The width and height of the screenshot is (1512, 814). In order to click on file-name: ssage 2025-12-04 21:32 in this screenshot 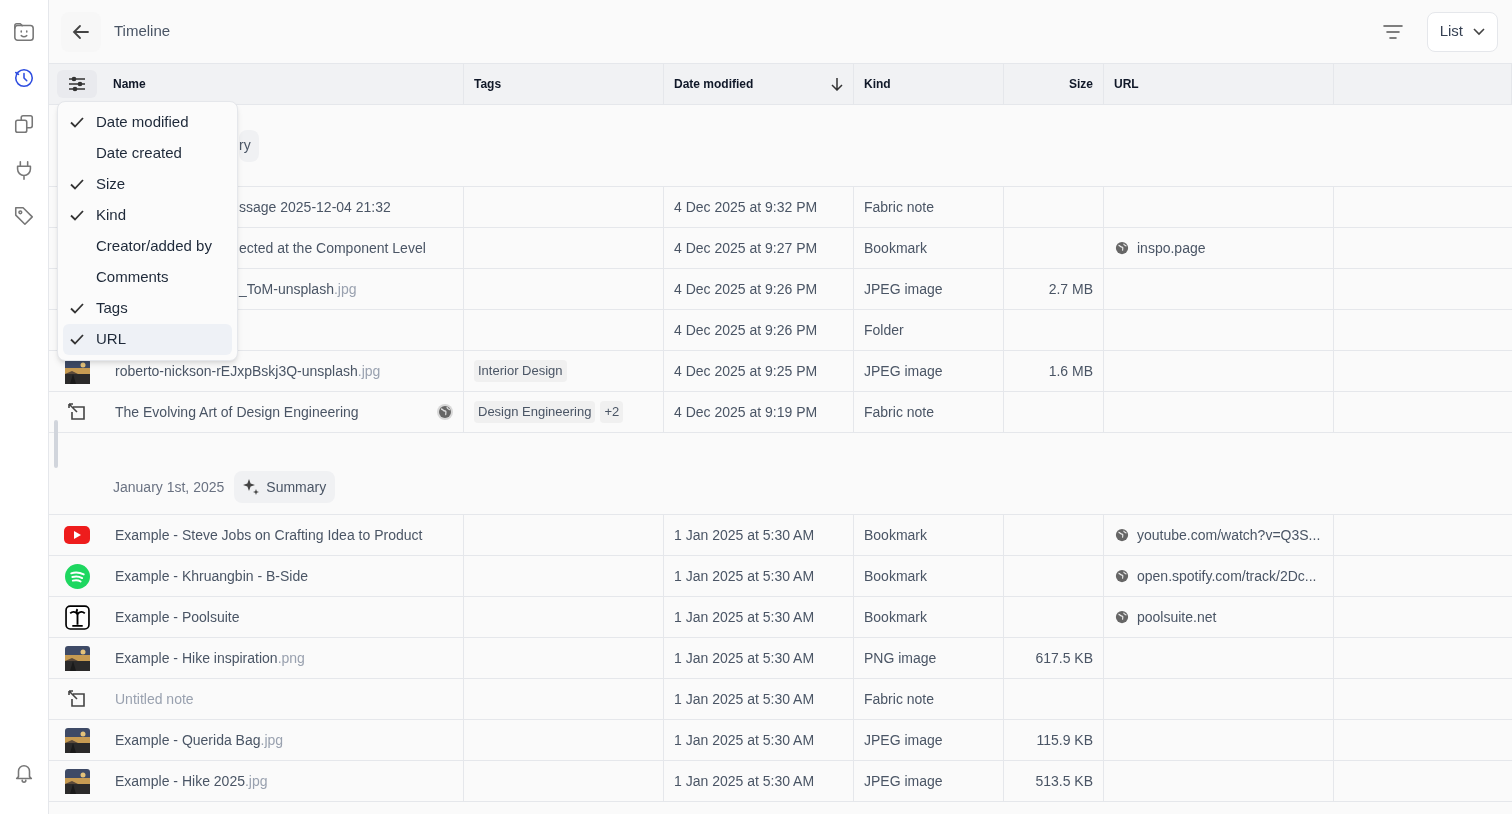, I will do `click(315, 207)`.